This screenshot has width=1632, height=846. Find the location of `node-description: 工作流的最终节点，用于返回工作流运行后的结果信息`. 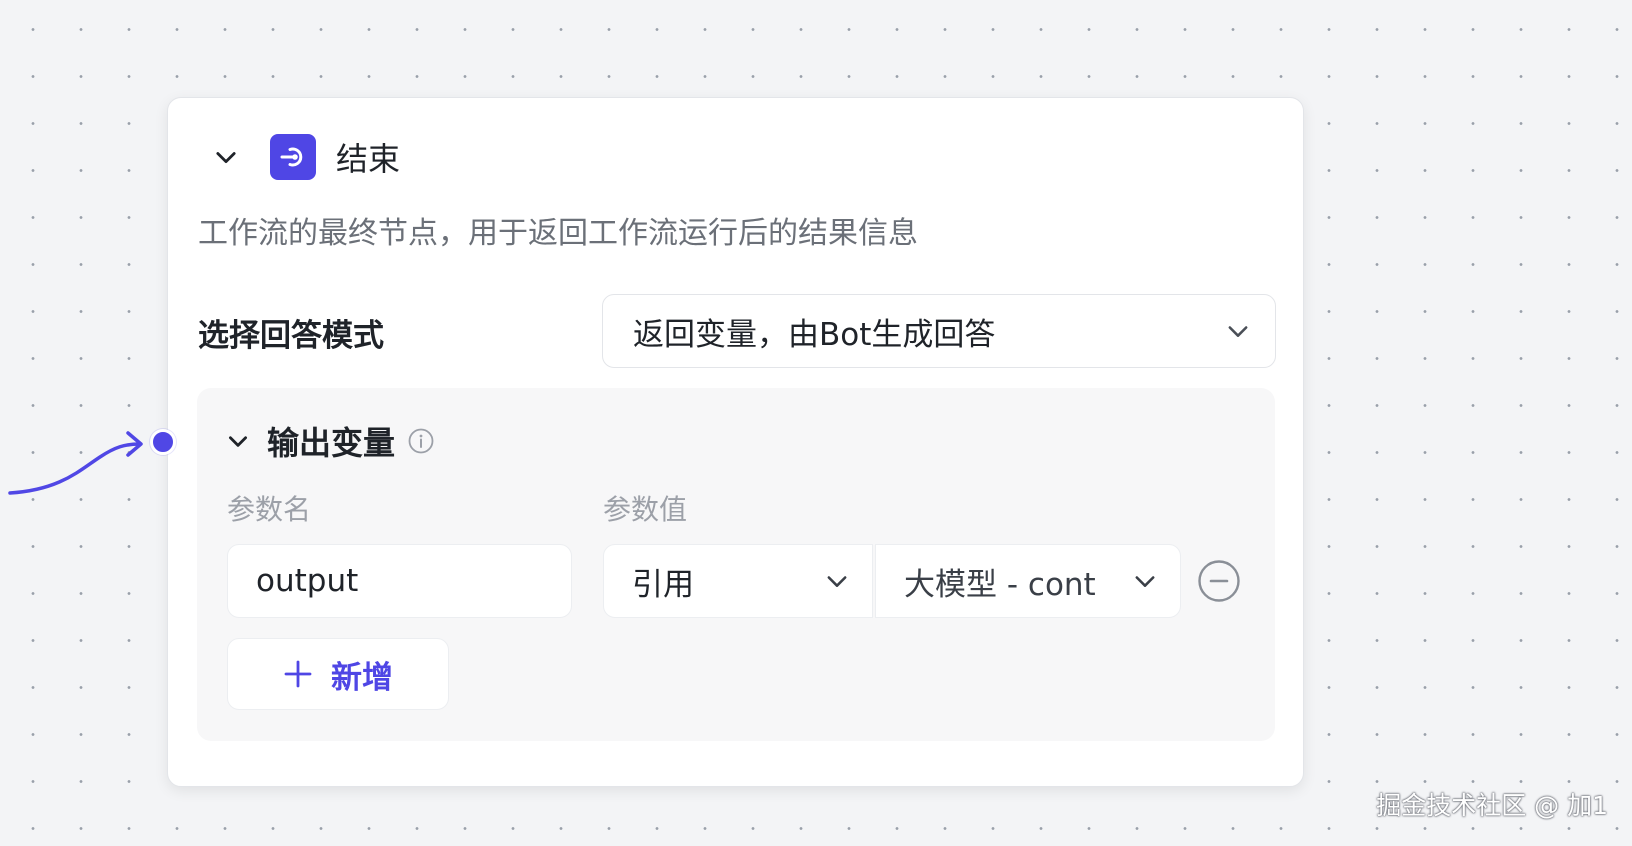

node-description: 工作流的最终节点，用于返回工作流运行后的结果信息 is located at coordinates (558, 233).